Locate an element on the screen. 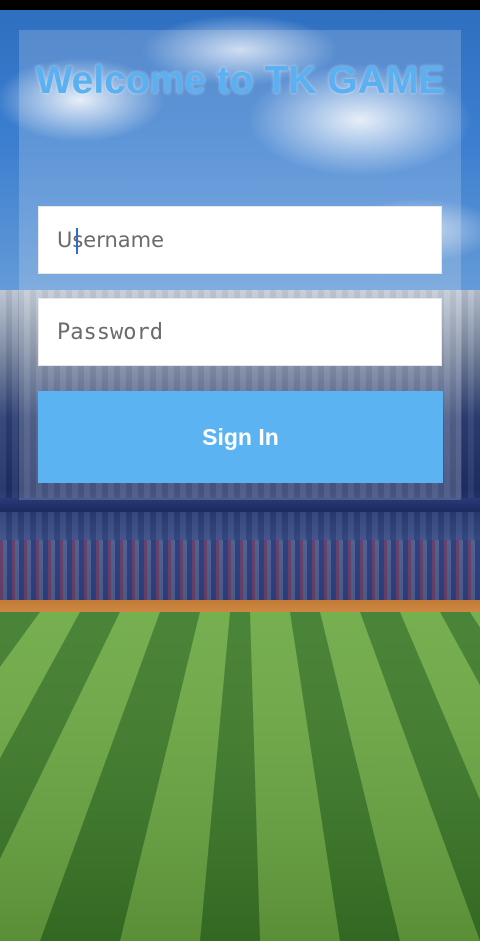 This screenshot has height=941, width=480. password-field is located at coordinates (240, 332).